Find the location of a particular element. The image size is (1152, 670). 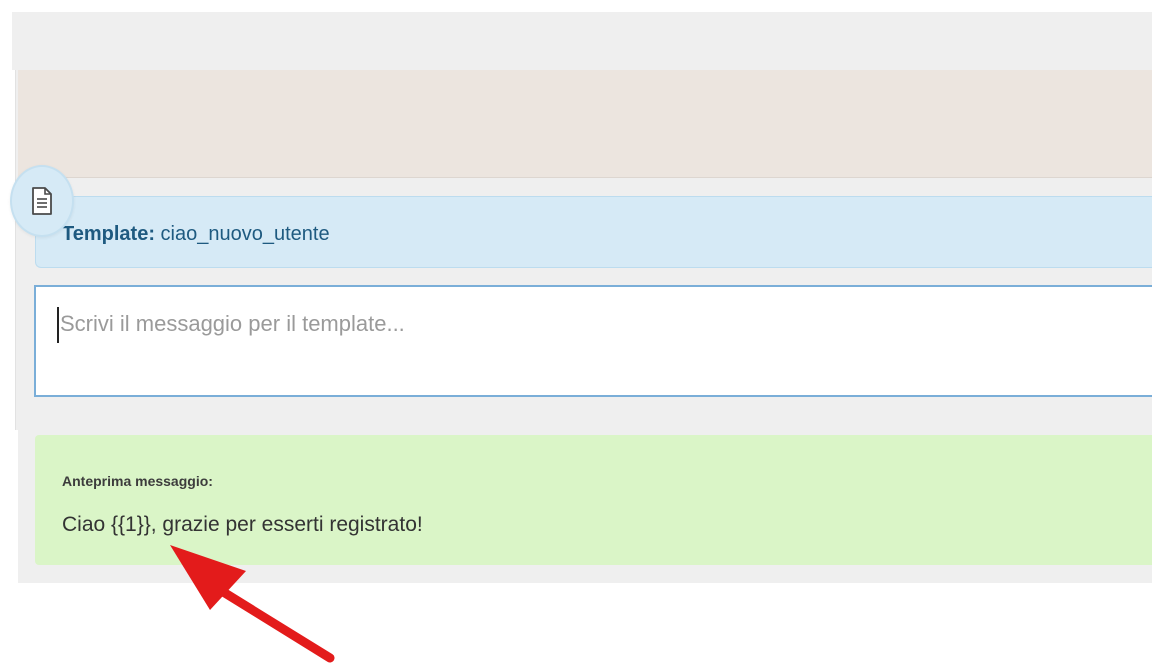

template-title: Template: ciao_nuovo_utente is located at coordinates (196, 234).